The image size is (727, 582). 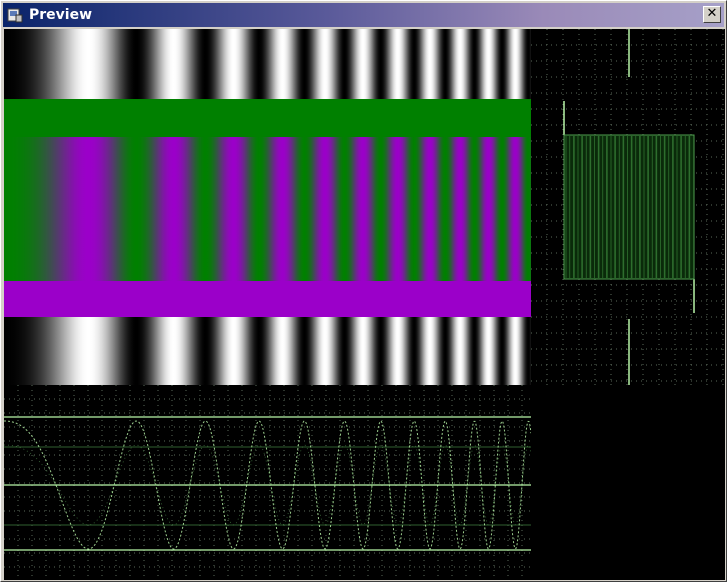 I want to click on magenta-color-bar, so click(x=267, y=299).